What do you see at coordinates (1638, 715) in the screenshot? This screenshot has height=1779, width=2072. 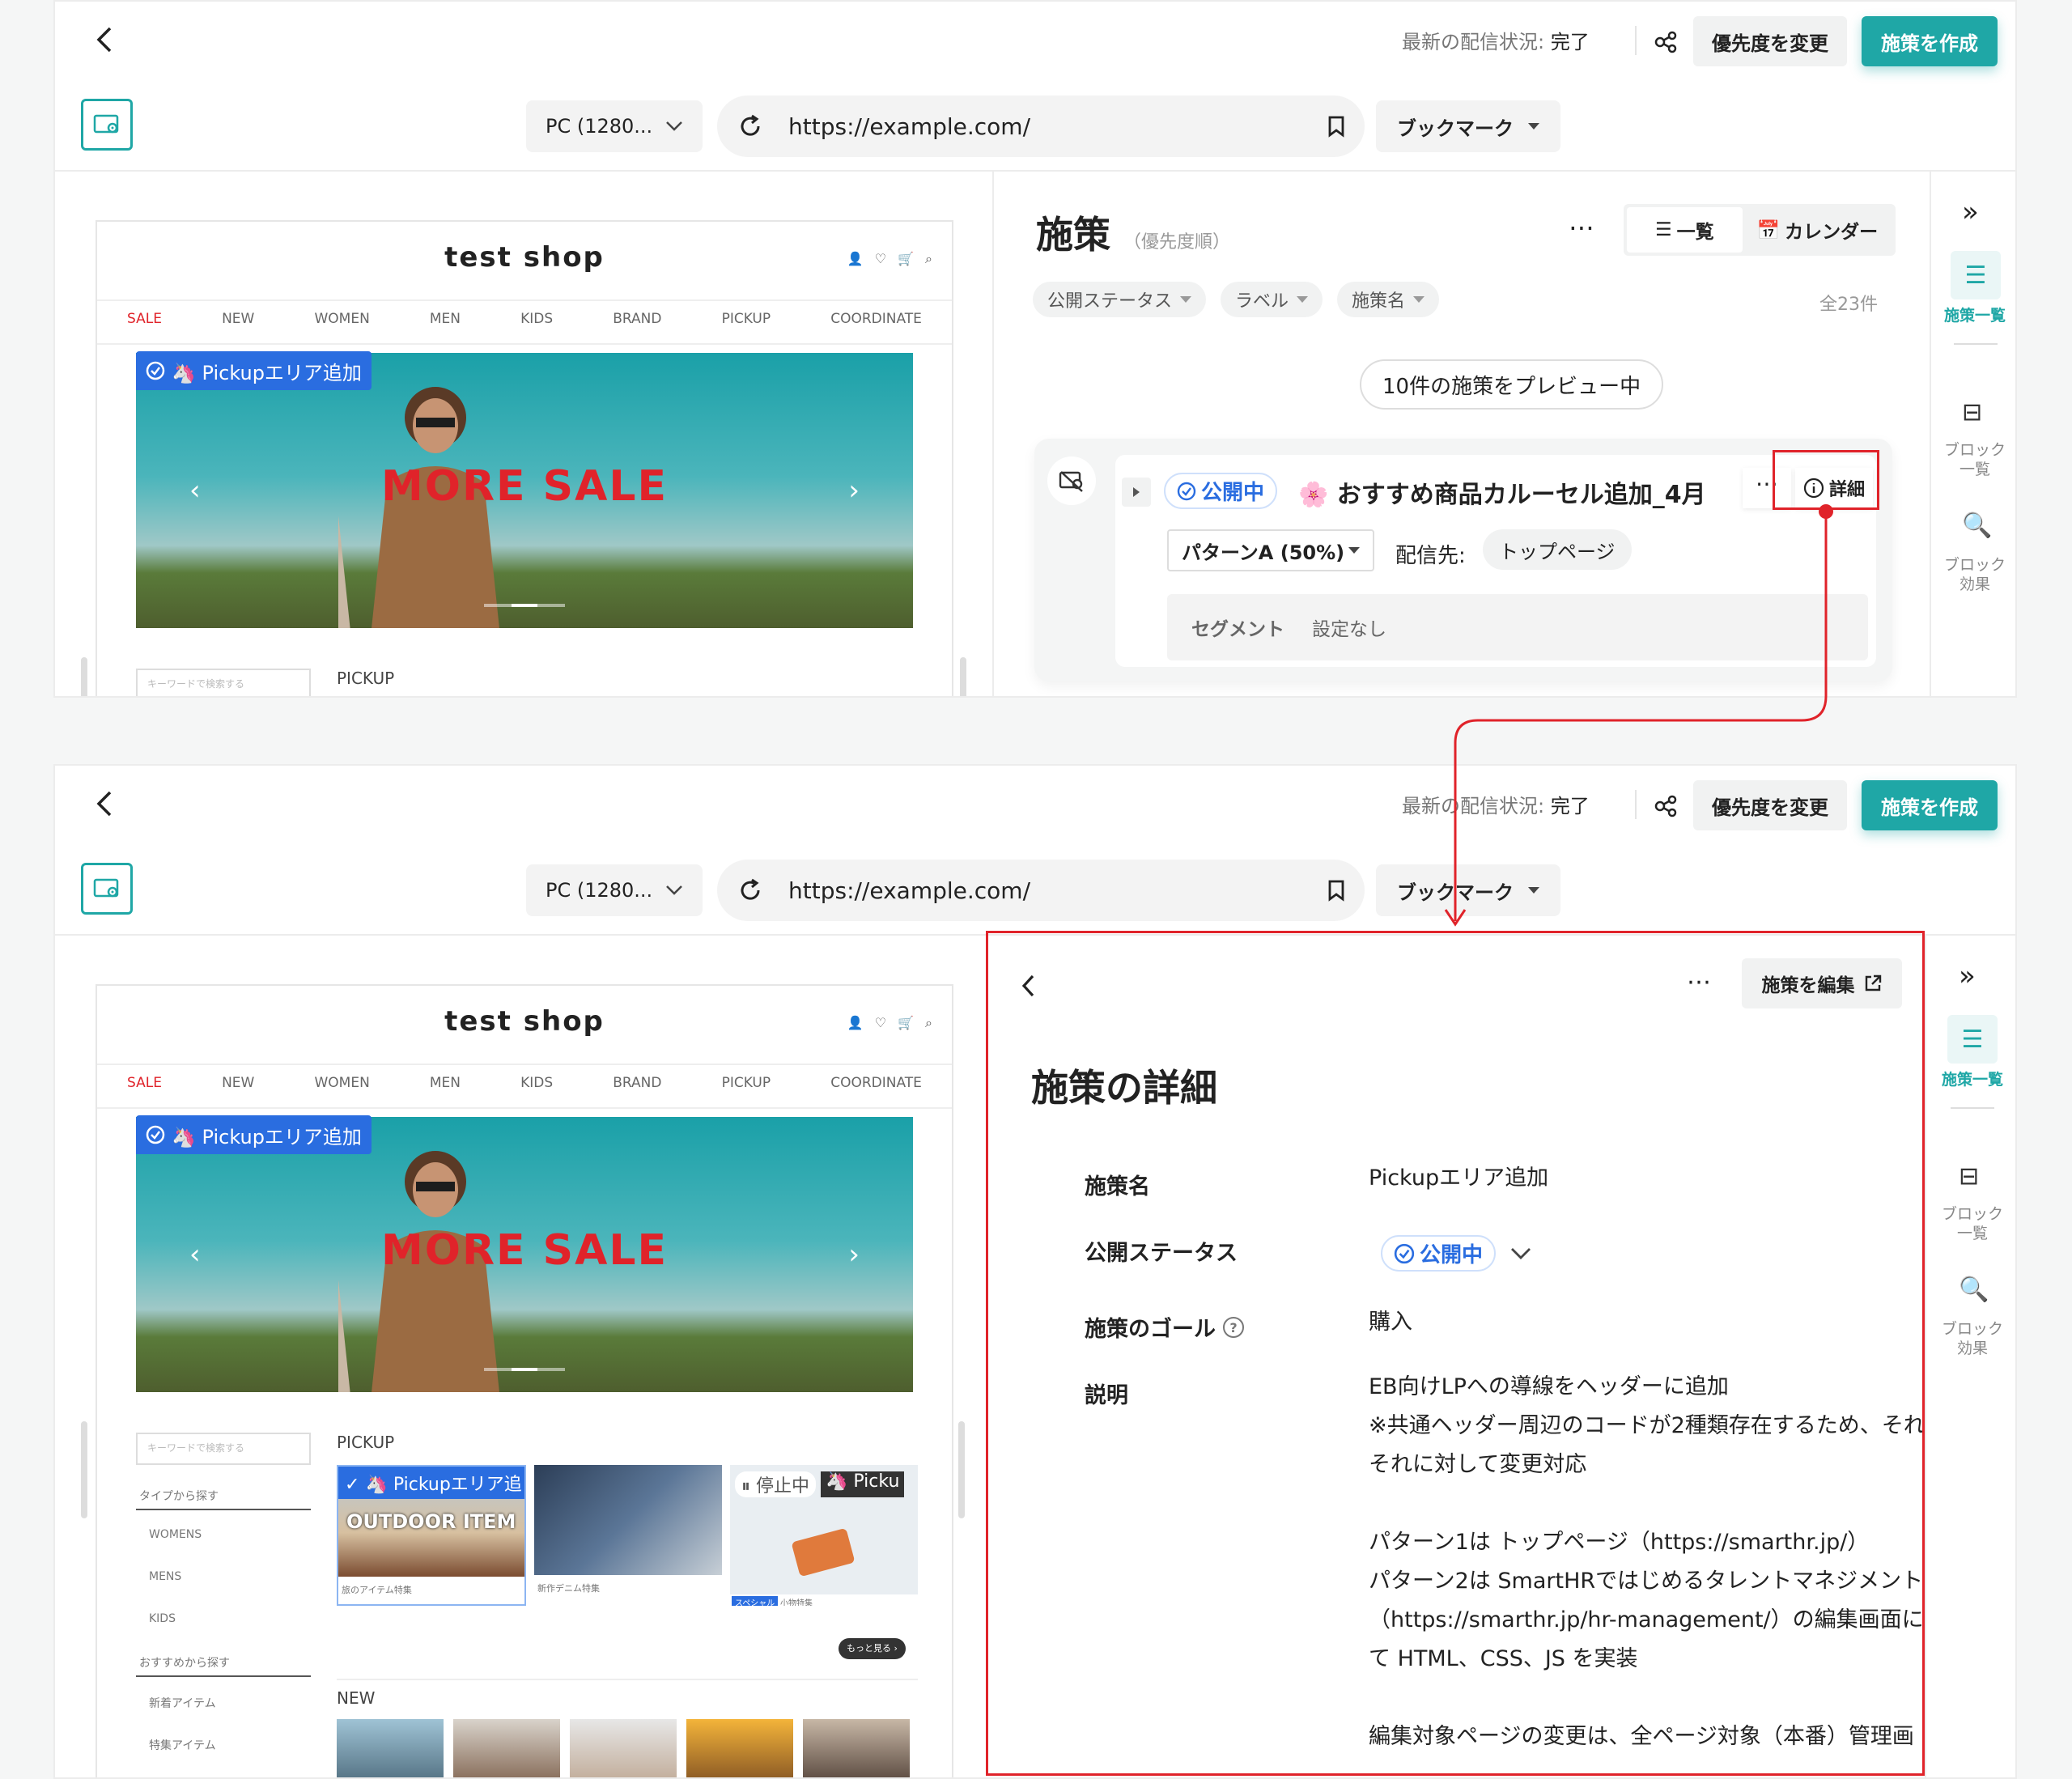 I see `annotation-arrow` at bounding box center [1638, 715].